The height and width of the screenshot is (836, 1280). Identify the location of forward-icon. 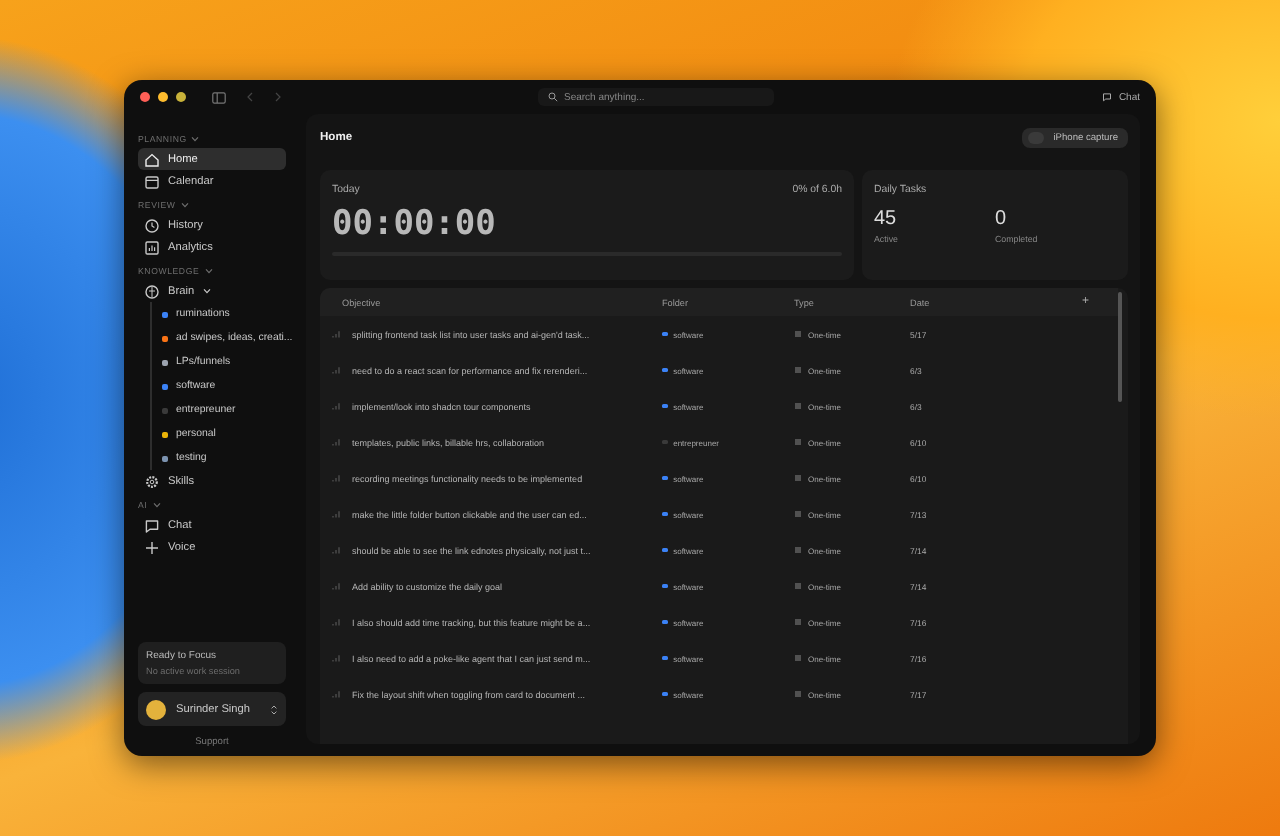
(278, 97).